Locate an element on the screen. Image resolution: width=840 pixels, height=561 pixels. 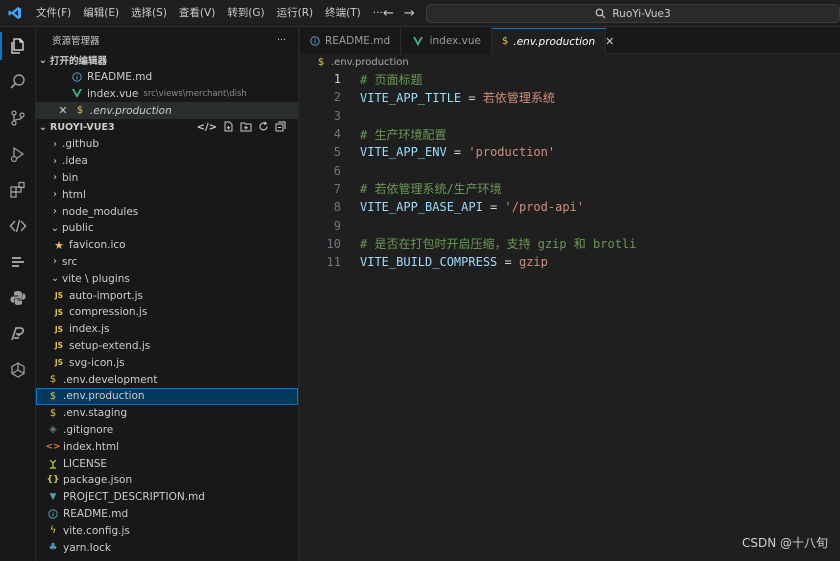
menu-file: 文件(F) is located at coordinates (53, 13).